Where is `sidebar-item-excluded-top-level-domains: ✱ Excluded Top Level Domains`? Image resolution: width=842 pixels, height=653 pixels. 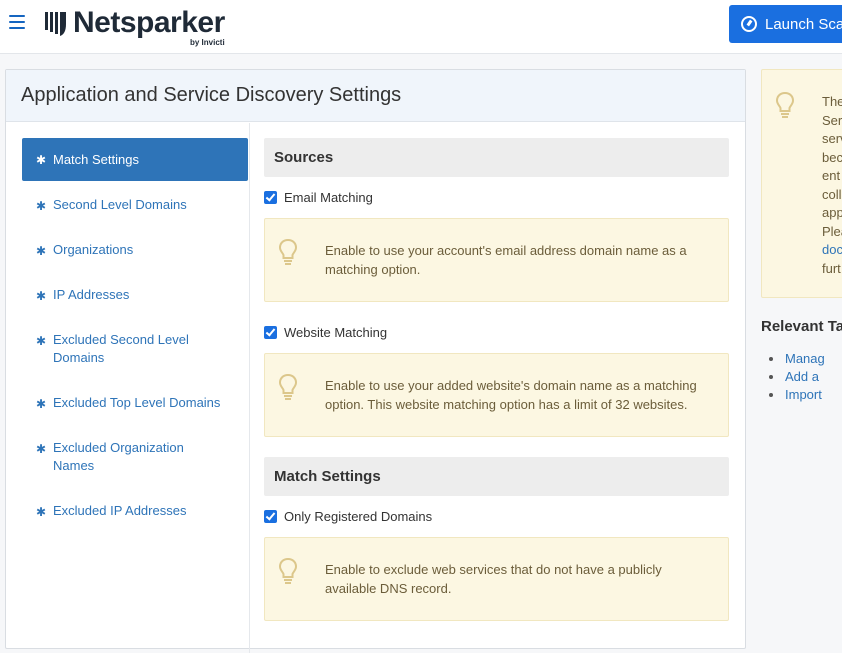 sidebar-item-excluded-top-level-domains: ✱ Excluded Top Level Domains is located at coordinates (135, 403).